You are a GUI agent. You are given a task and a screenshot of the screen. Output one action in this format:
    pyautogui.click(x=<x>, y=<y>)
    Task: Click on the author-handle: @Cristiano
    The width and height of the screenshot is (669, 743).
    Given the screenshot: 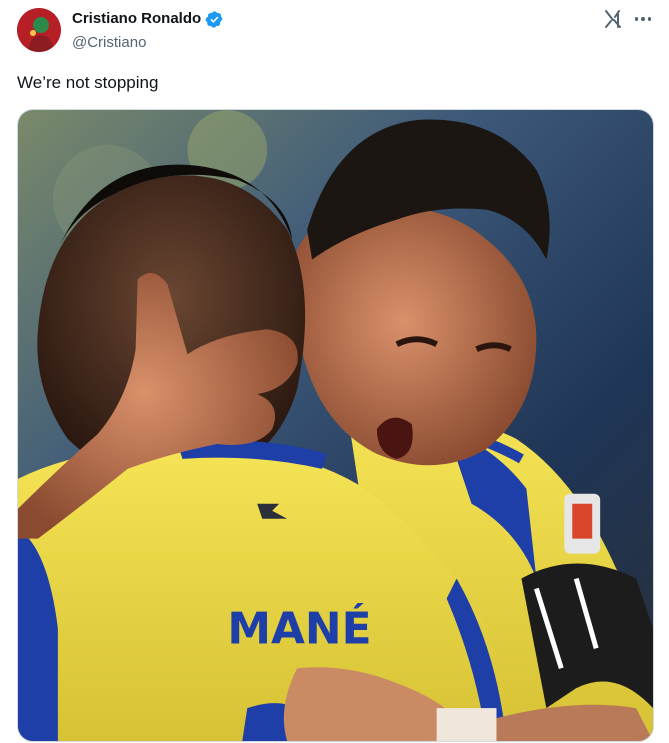 What is the action you would take?
    pyautogui.click(x=109, y=43)
    